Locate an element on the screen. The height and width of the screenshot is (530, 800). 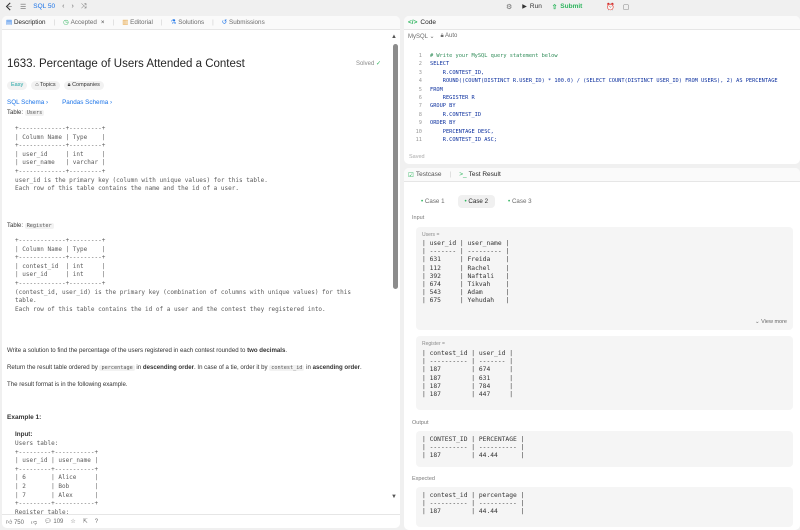
topics-chip: ⌂ Topics is located at coordinates (45, 85).